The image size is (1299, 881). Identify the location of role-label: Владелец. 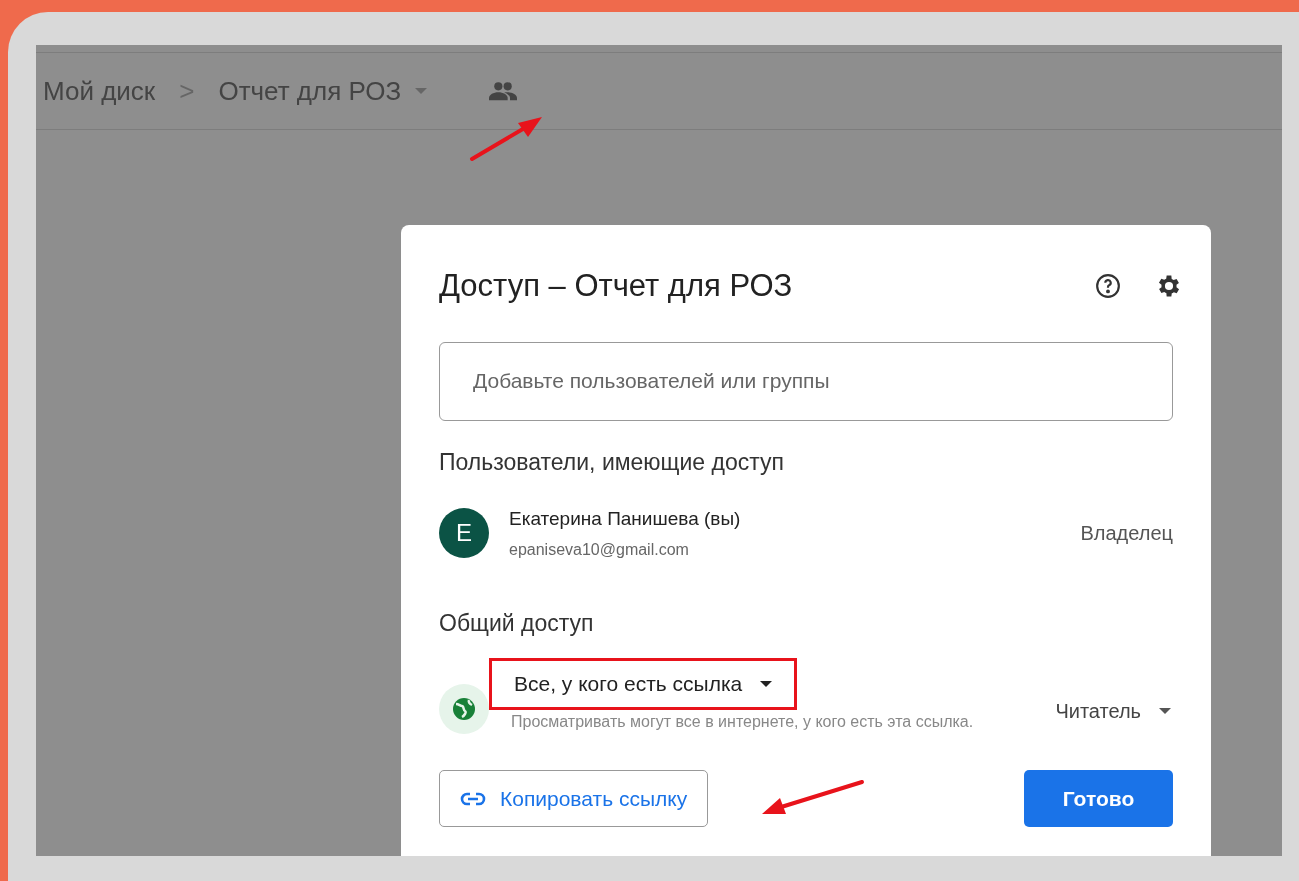
(1126, 534).